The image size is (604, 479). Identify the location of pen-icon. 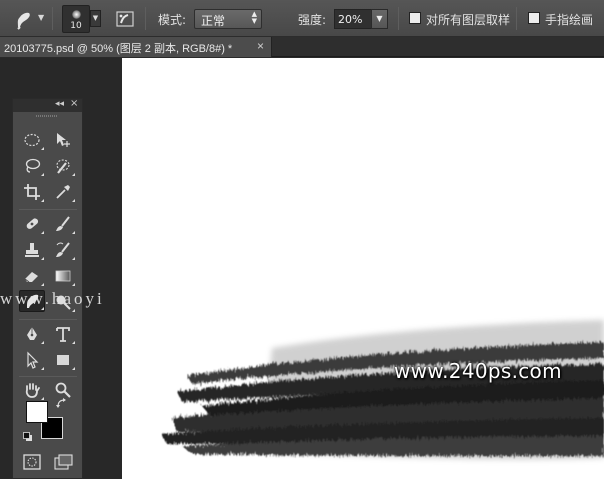
(32, 333).